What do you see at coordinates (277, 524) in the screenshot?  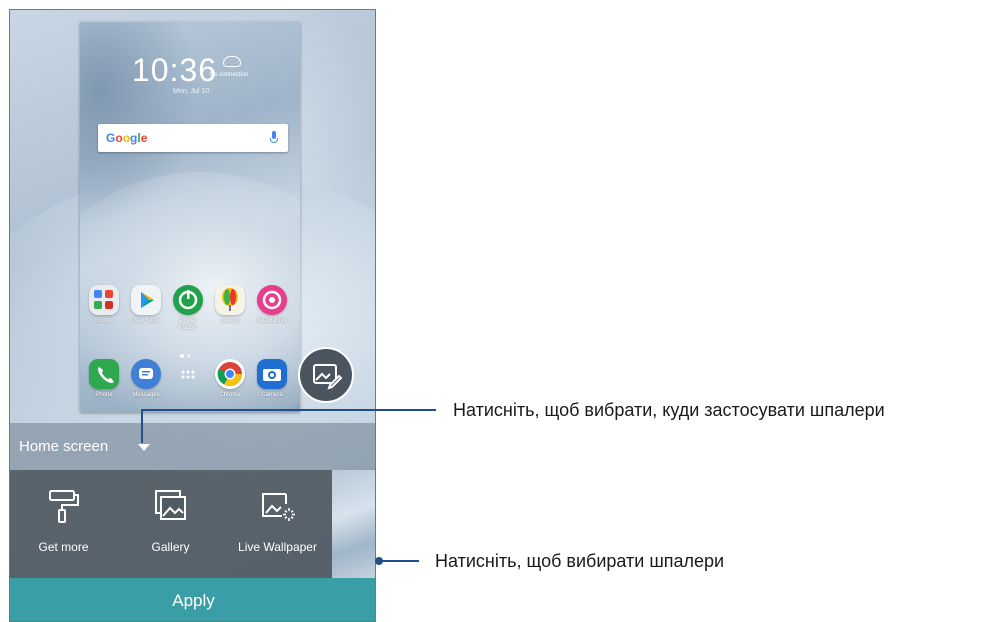 I see `live-wallpaper-option: Live Wallpaper` at bounding box center [277, 524].